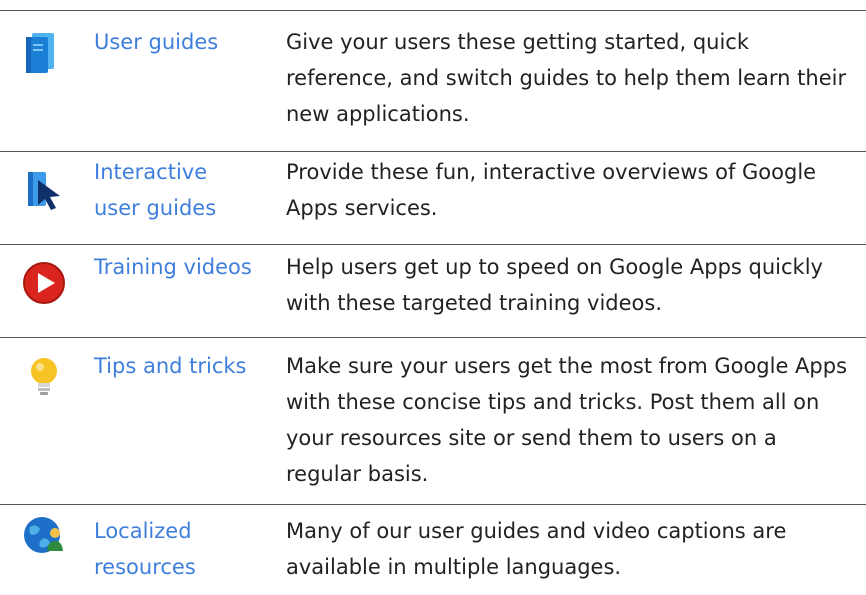 This screenshot has width=866, height=595. Describe the element at coordinates (44, 192) in the screenshot. I see `interactive-guide-cursor-icon` at that location.